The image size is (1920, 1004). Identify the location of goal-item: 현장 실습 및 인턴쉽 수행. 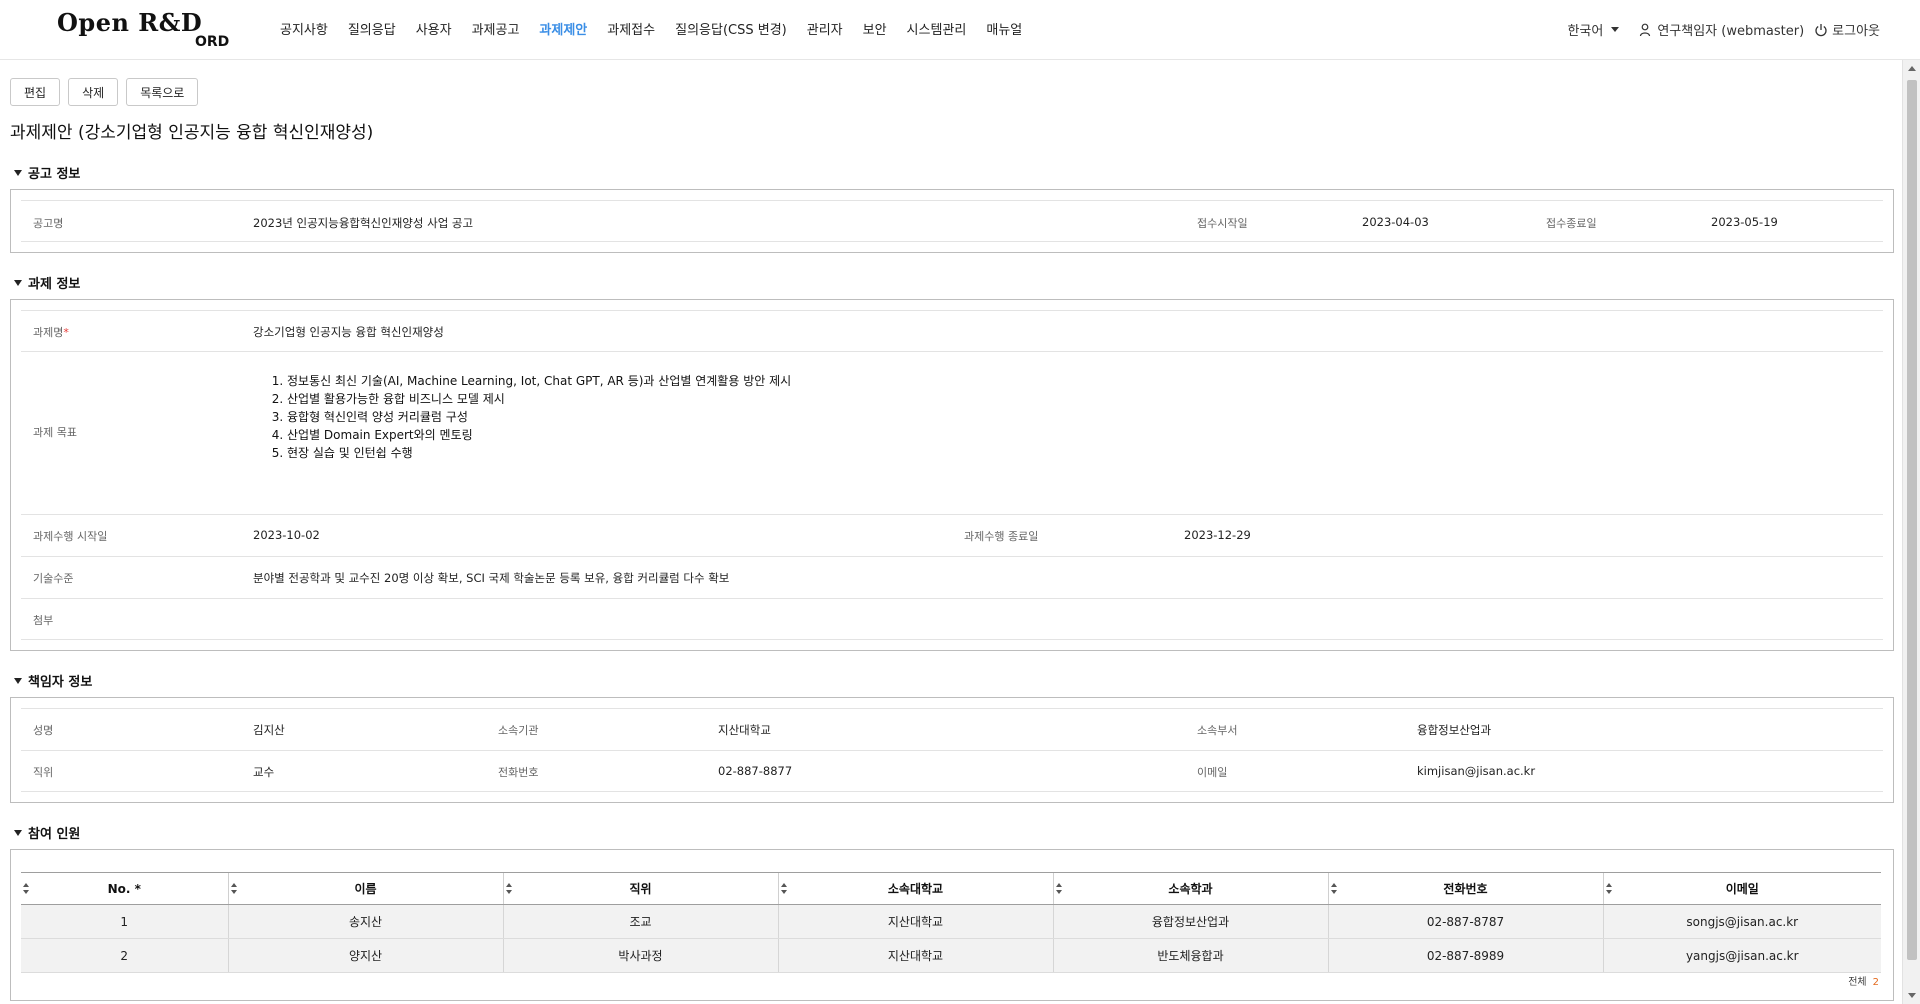
(539, 453).